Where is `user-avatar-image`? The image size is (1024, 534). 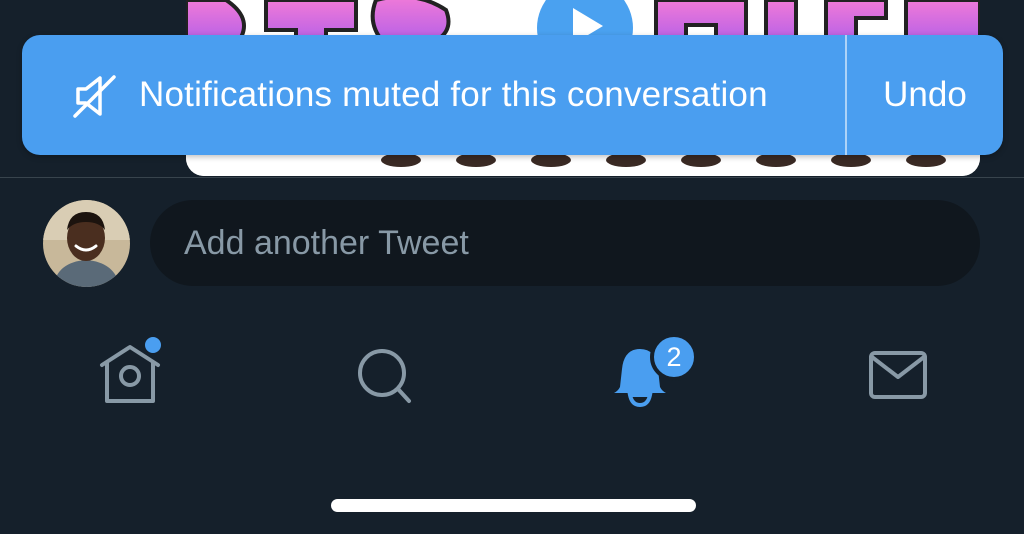
user-avatar-image is located at coordinates (86, 243).